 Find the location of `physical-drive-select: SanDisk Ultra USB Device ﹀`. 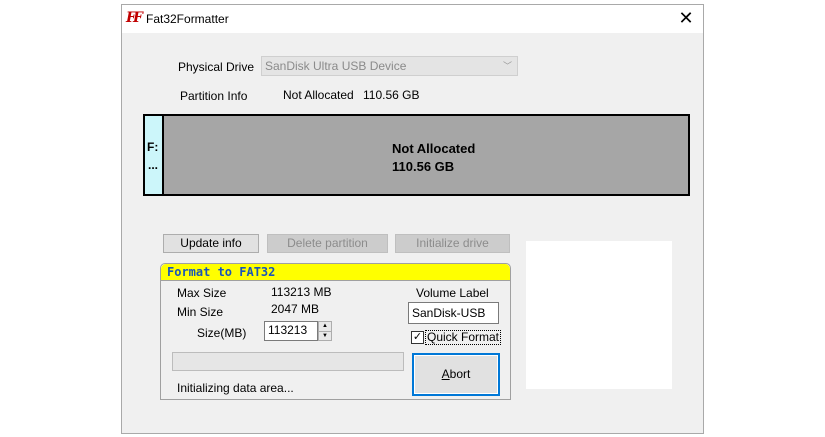

physical-drive-select: SanDisk Ultra USB Device ﹀ is located at coordinates (389, 66).